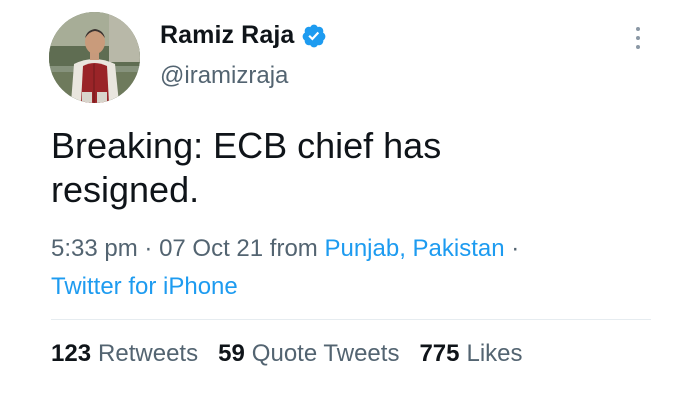 Image resolution: width=700 pixels, height=400 pixels. I want to click on likes-label: Likes, so click(494, 353).